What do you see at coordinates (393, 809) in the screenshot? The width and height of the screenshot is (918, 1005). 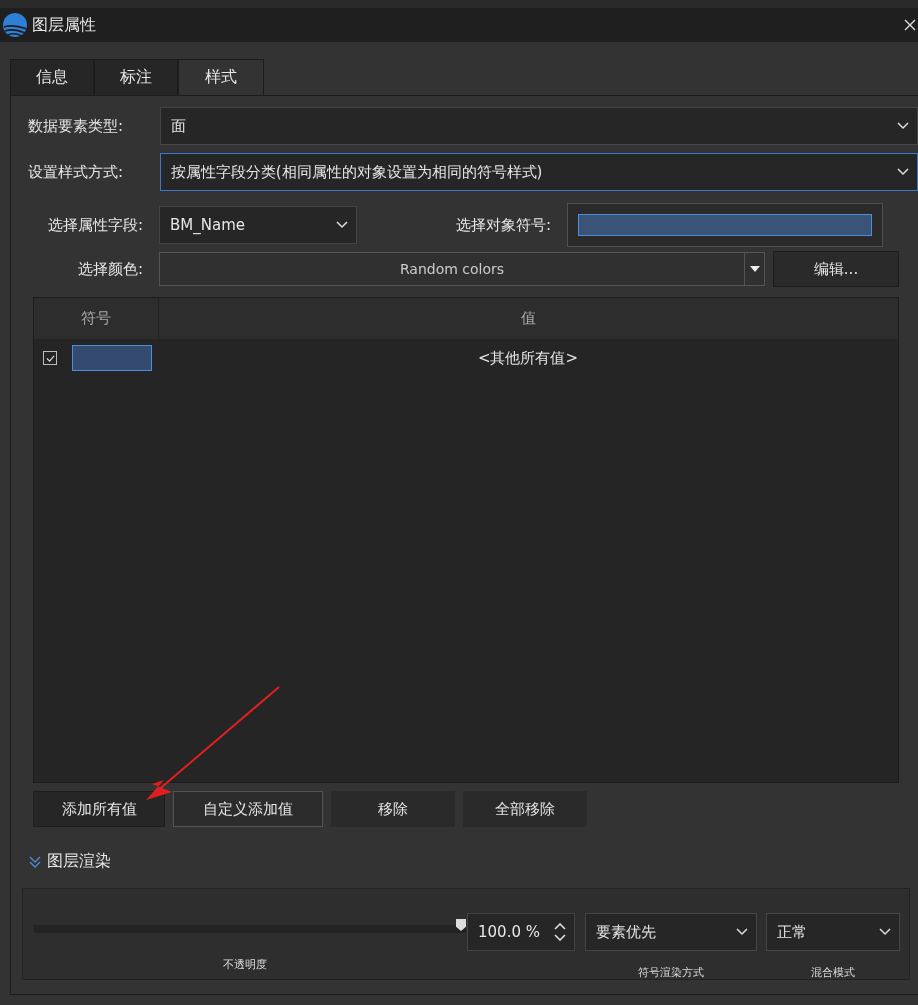 I see `action-button: 移除` at bounding box center [393, 809].